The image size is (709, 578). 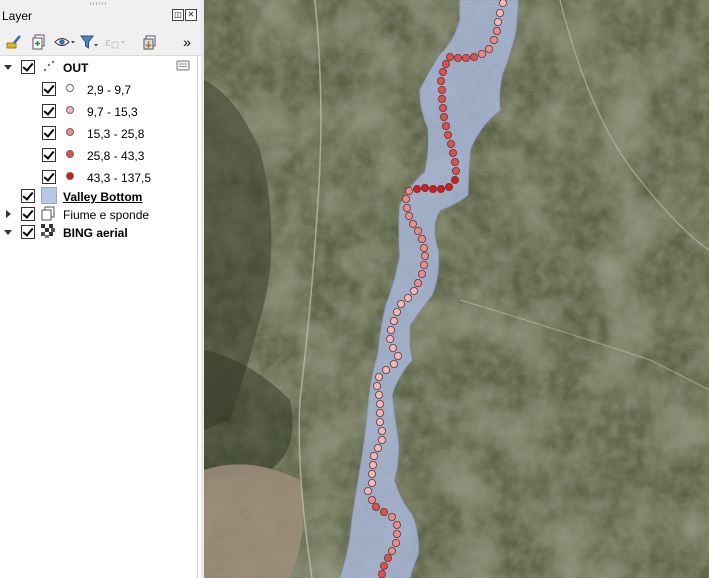 What do you see at coordinates (89, 42) in the screenshot?
I see `filter-legend-icon` at bounding box center [89, 42].